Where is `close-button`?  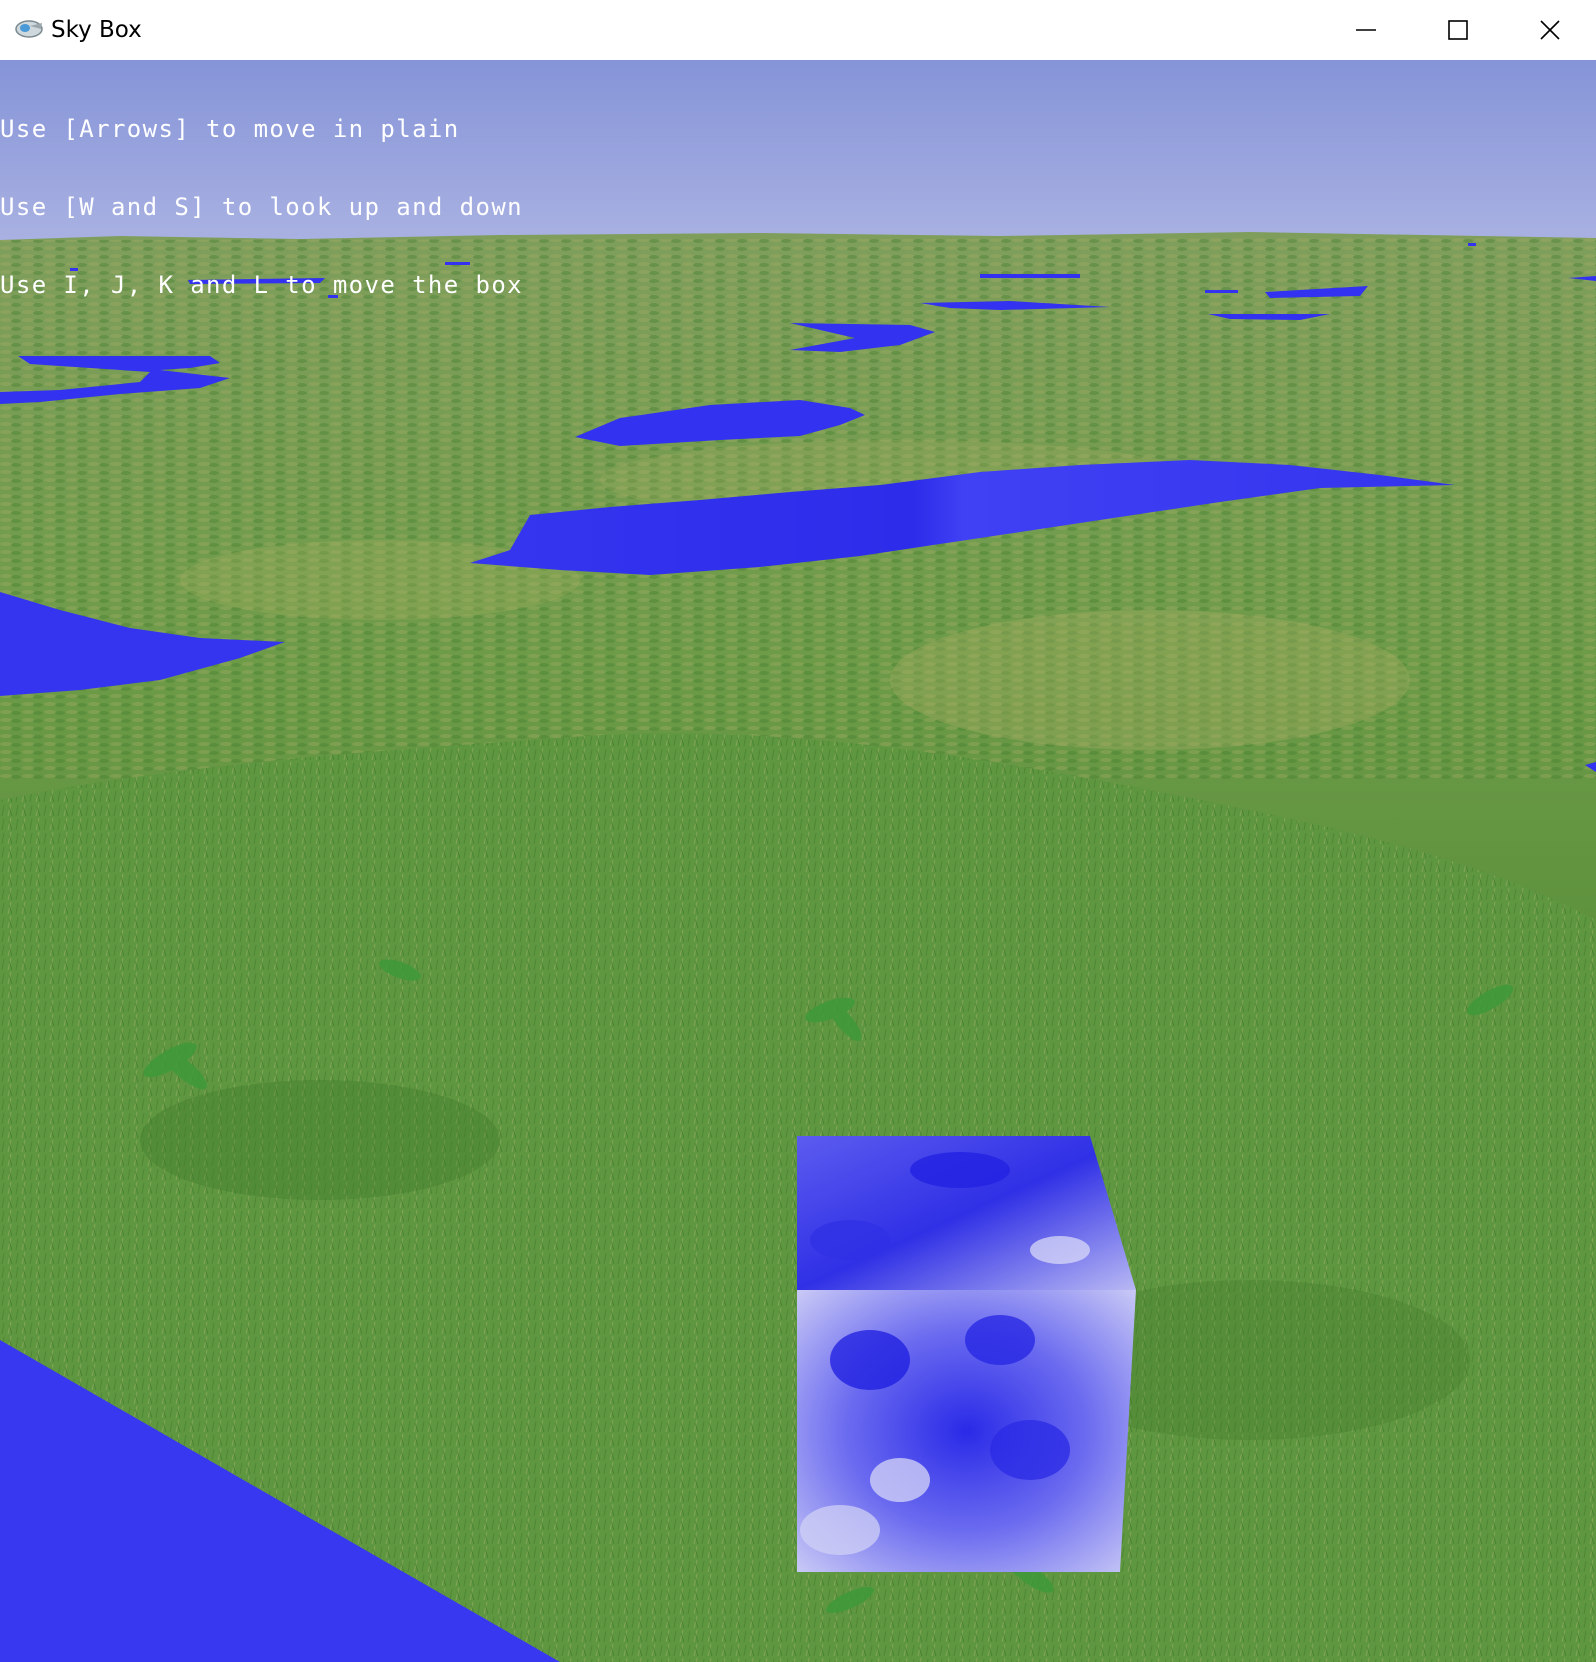 close-button is located at coordinates (1550, 30).